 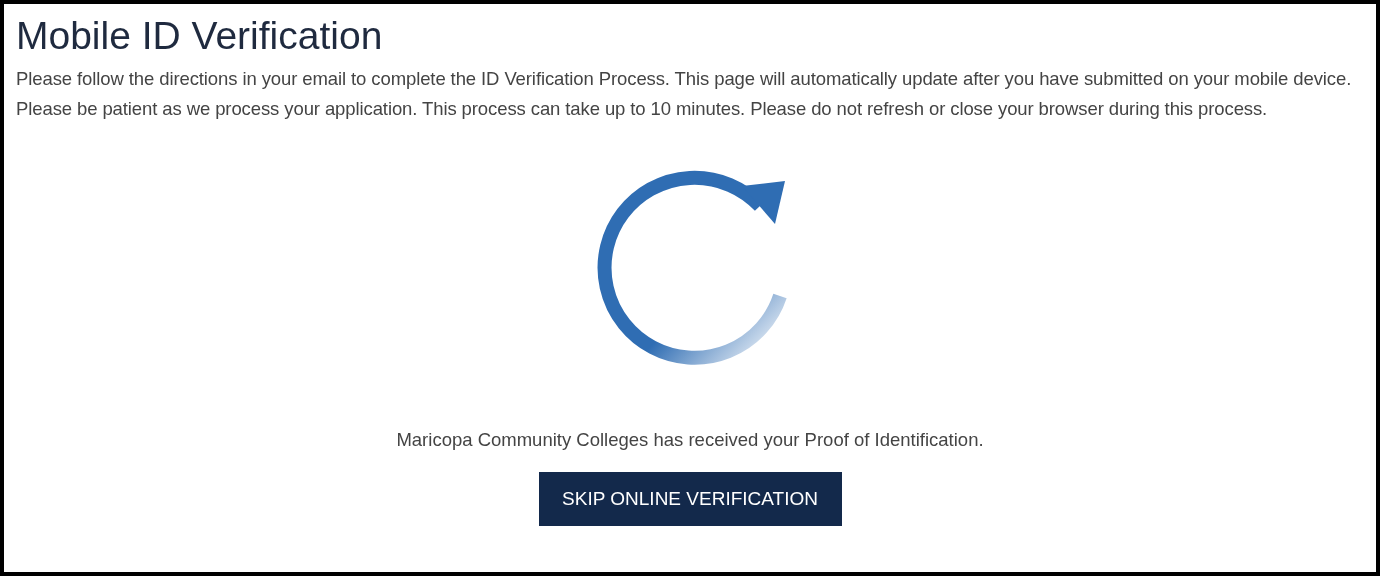 I want to click on status-message: Maricopa Community Colleges has received your Proof of Identification., so click(x=690, y=440).